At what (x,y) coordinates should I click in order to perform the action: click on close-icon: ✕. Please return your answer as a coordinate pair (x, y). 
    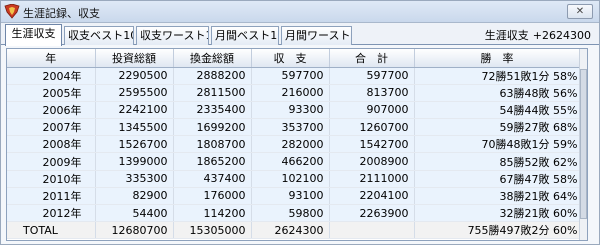
    Looking at the image, I should click on (580, 11).